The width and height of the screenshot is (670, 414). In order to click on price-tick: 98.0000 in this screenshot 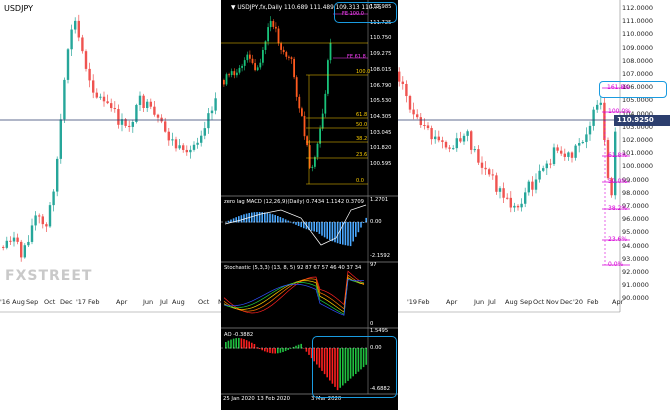, I will do `click(635, 192)`.